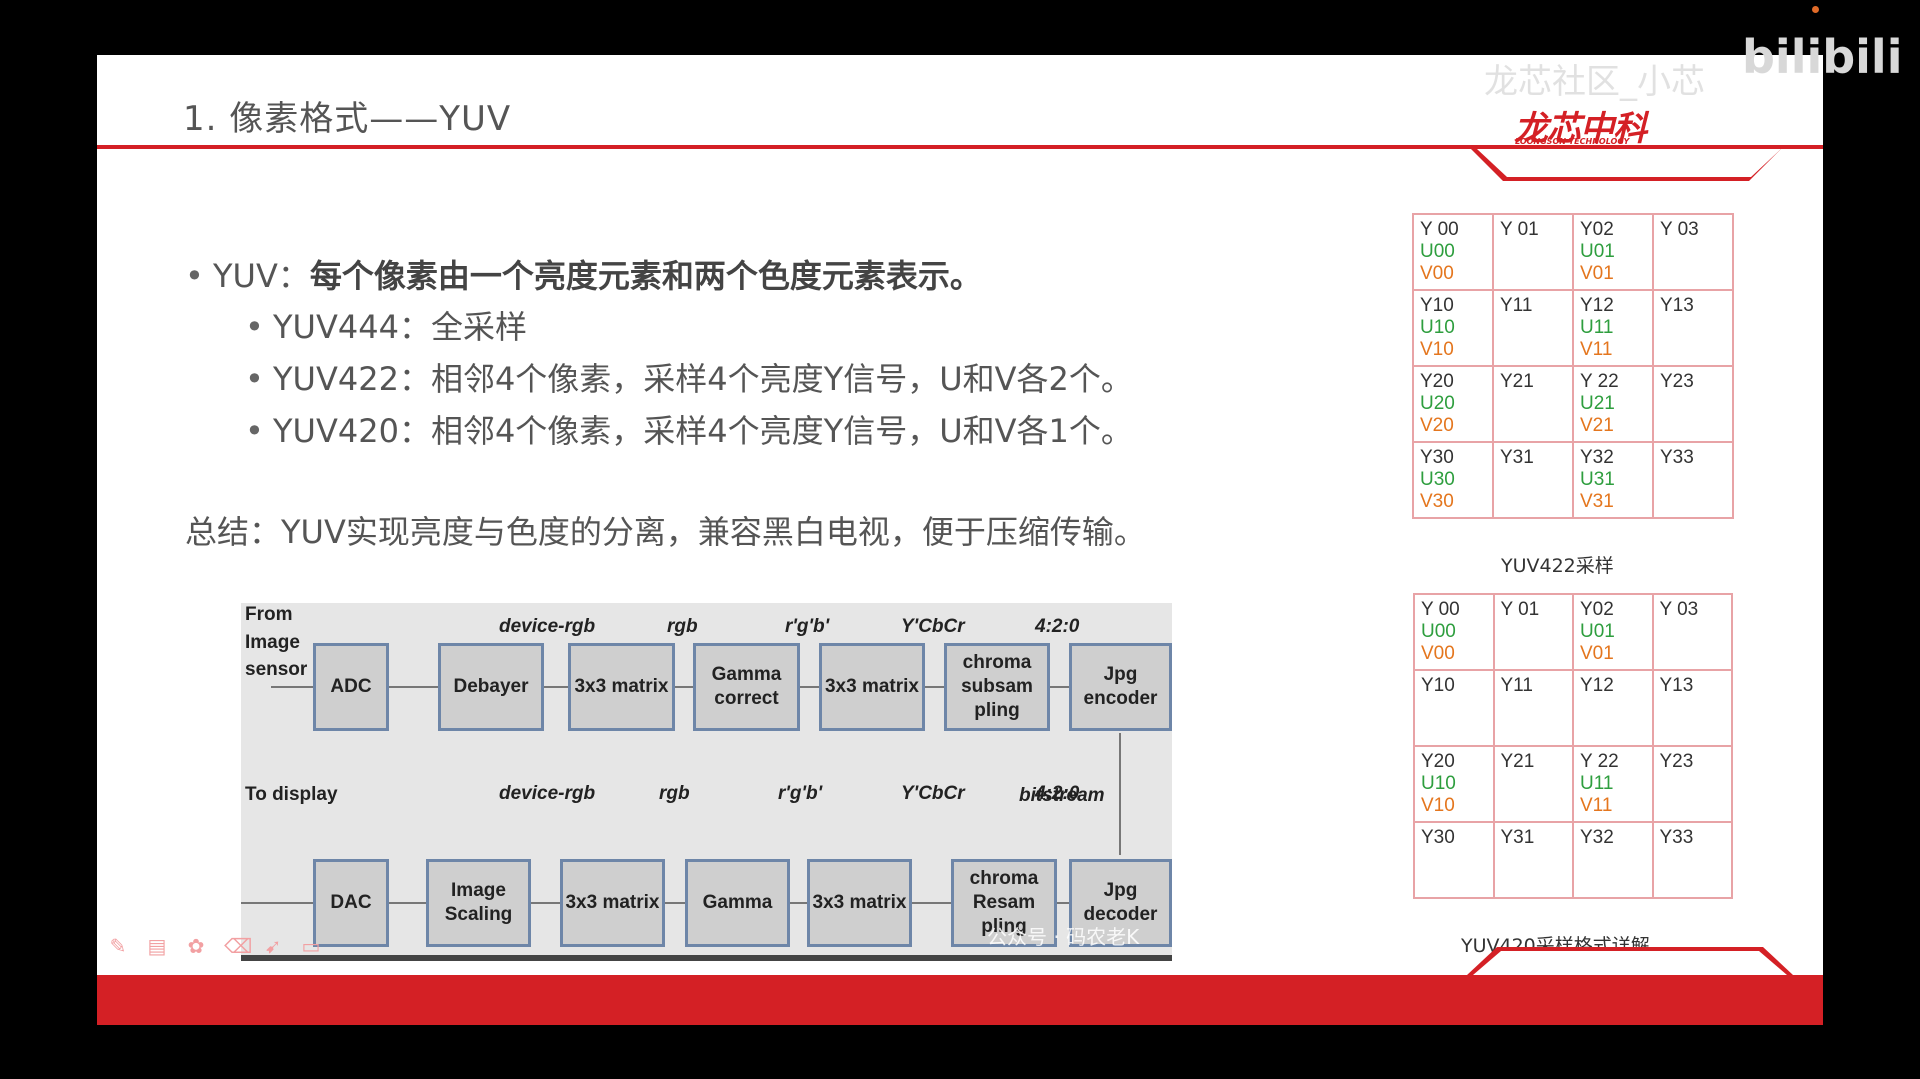 This screenshot has width=1920, height=1079. What do you see at coordinates (1057, 793) in the screenshot?
I see `flow-label: 4:2:0` at bounding box center [1057, 793].